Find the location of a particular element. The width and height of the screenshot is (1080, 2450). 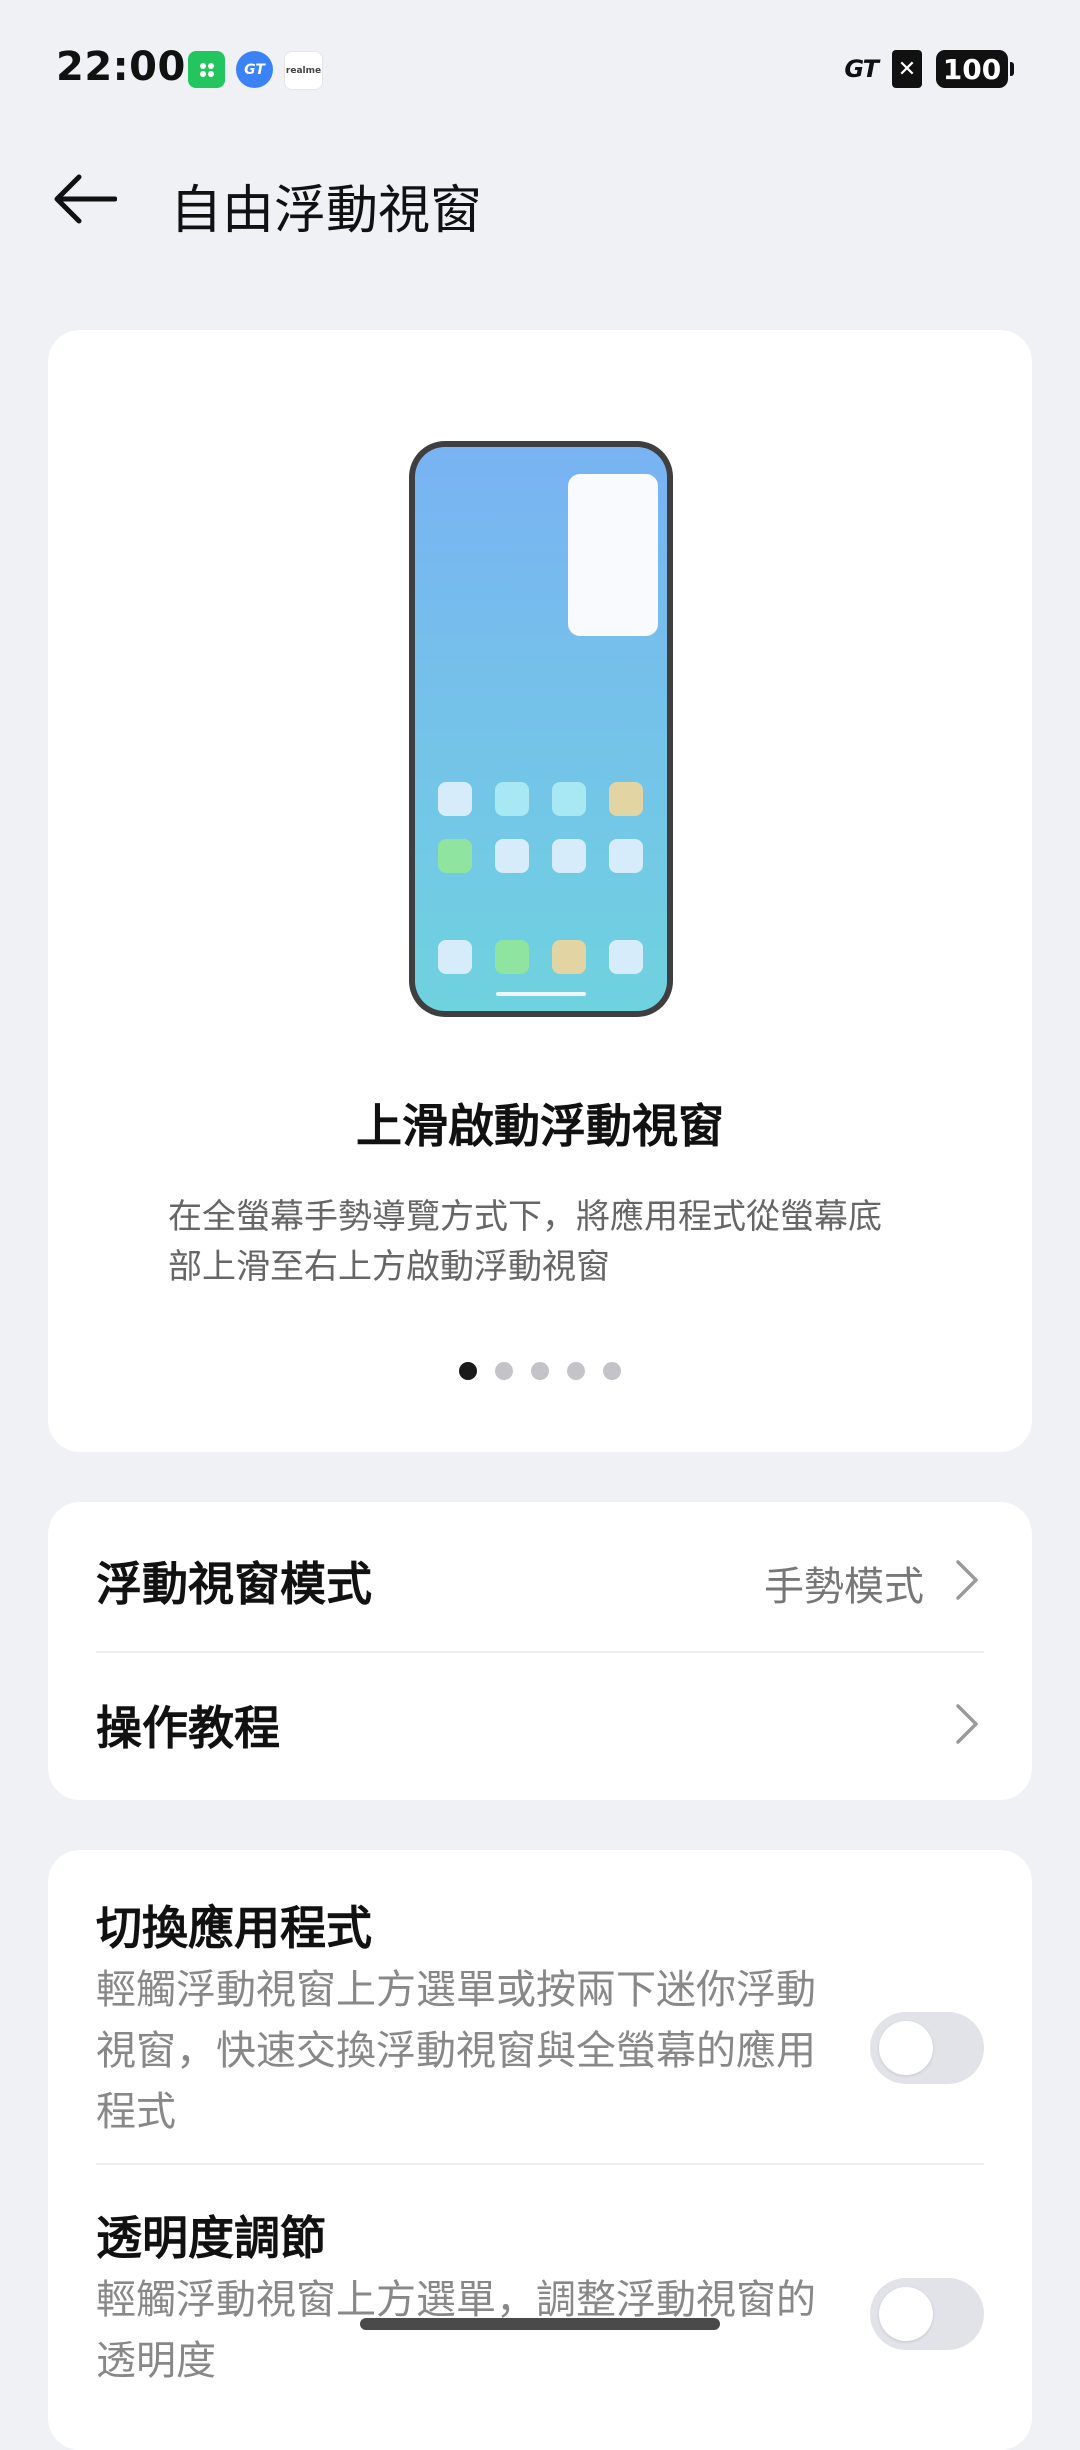

tutorial-label: 操作教程 is located at coordinates (188, 1728).